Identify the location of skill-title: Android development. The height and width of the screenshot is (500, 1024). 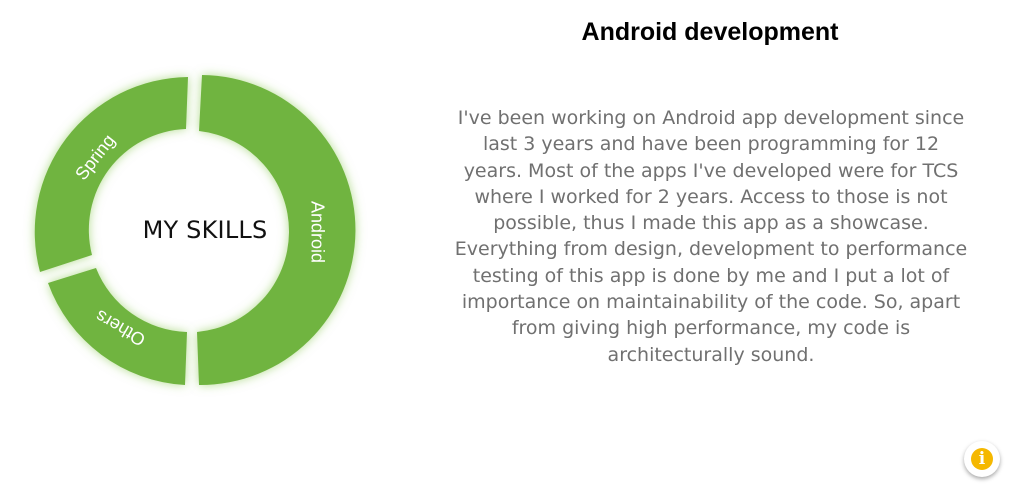
(710, 32).